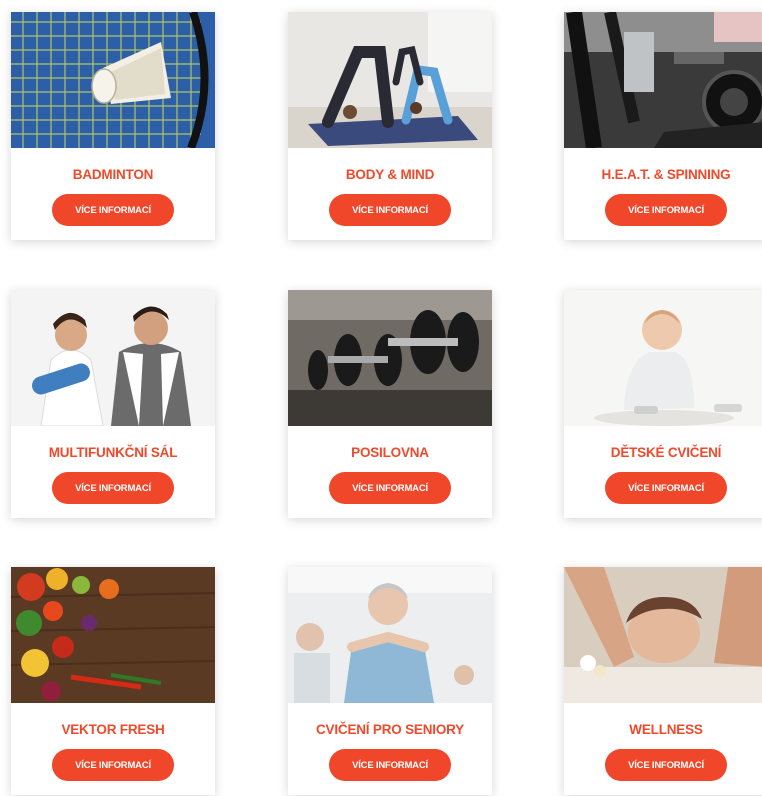 This screenshot has width=762, height=796. I want to click on card-title: H.E.A.T. & SPINNING, so click(666, 174).